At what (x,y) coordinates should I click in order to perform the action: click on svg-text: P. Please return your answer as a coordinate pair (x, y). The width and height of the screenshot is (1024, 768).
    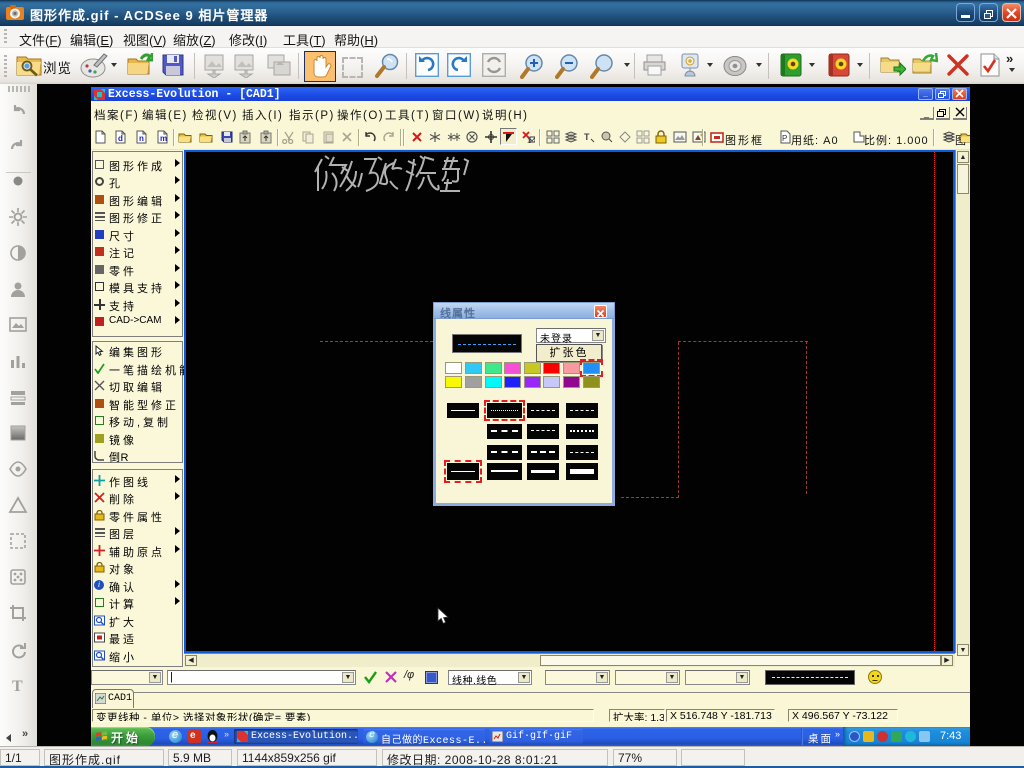
    Looking at the image, I should click on (784, 138).